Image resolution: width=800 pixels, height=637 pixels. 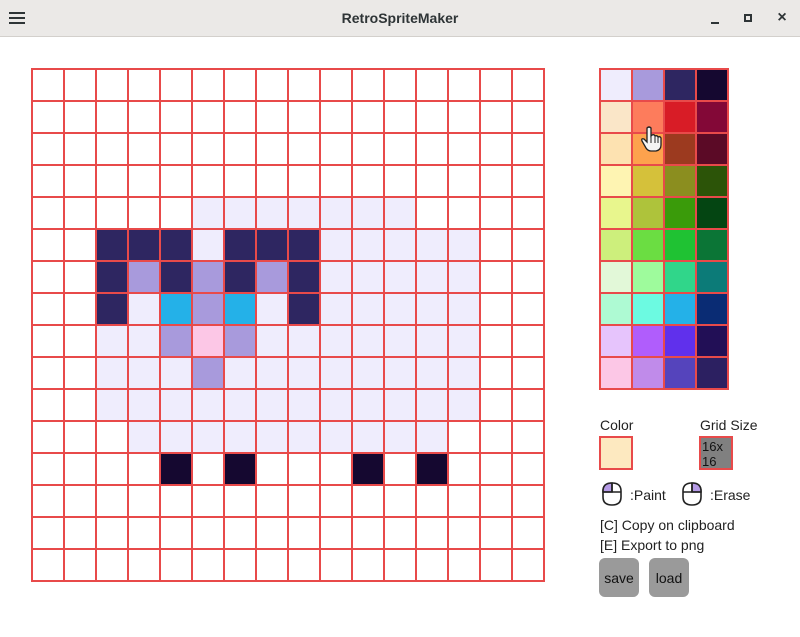 What do you see at coordinates (715, 19) in the screenshot?
I see `minimize-icon` at bounding box center [715, 19].